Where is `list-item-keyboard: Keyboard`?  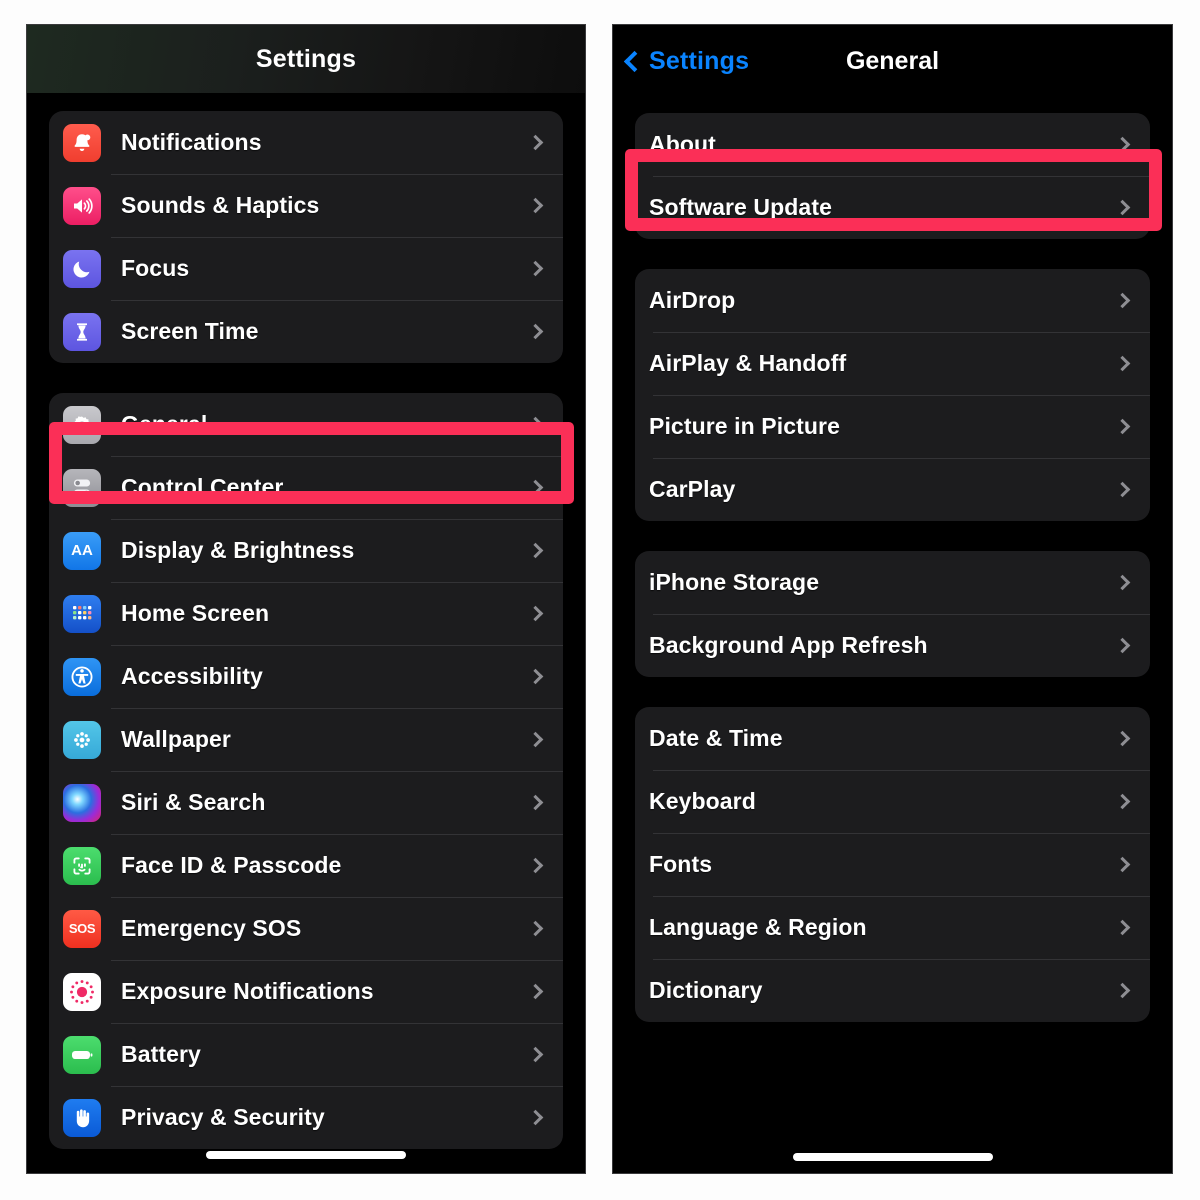 list-item-keyboard: Keyboard is located at coordinates (892, 801).